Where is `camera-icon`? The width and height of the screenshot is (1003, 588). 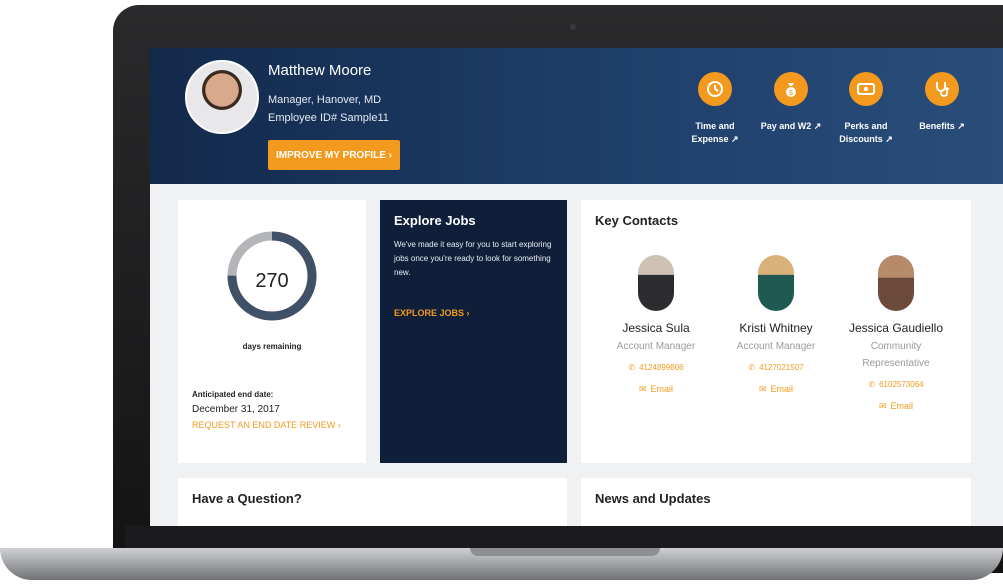
camera-icon is located at coordinates (573, 27).